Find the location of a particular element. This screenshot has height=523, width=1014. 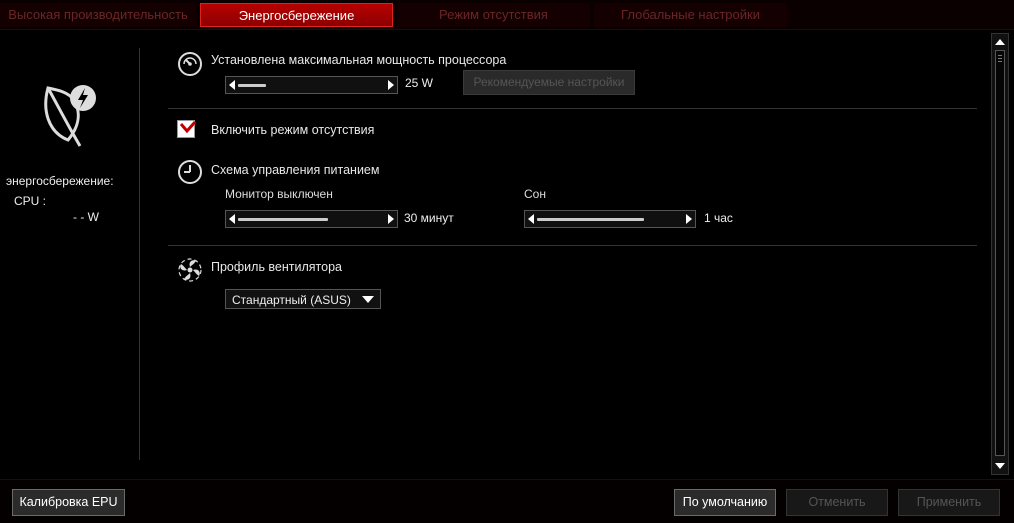

fan-icon is located at coordinates (190, 270).